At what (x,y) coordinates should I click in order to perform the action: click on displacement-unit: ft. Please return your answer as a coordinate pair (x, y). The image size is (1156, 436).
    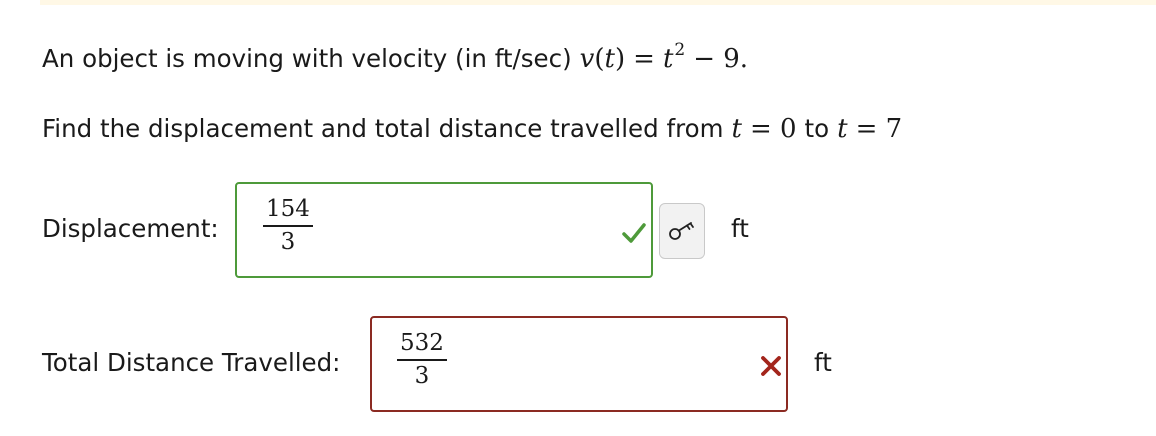
    Looking at the image, I should click on (740, 228).